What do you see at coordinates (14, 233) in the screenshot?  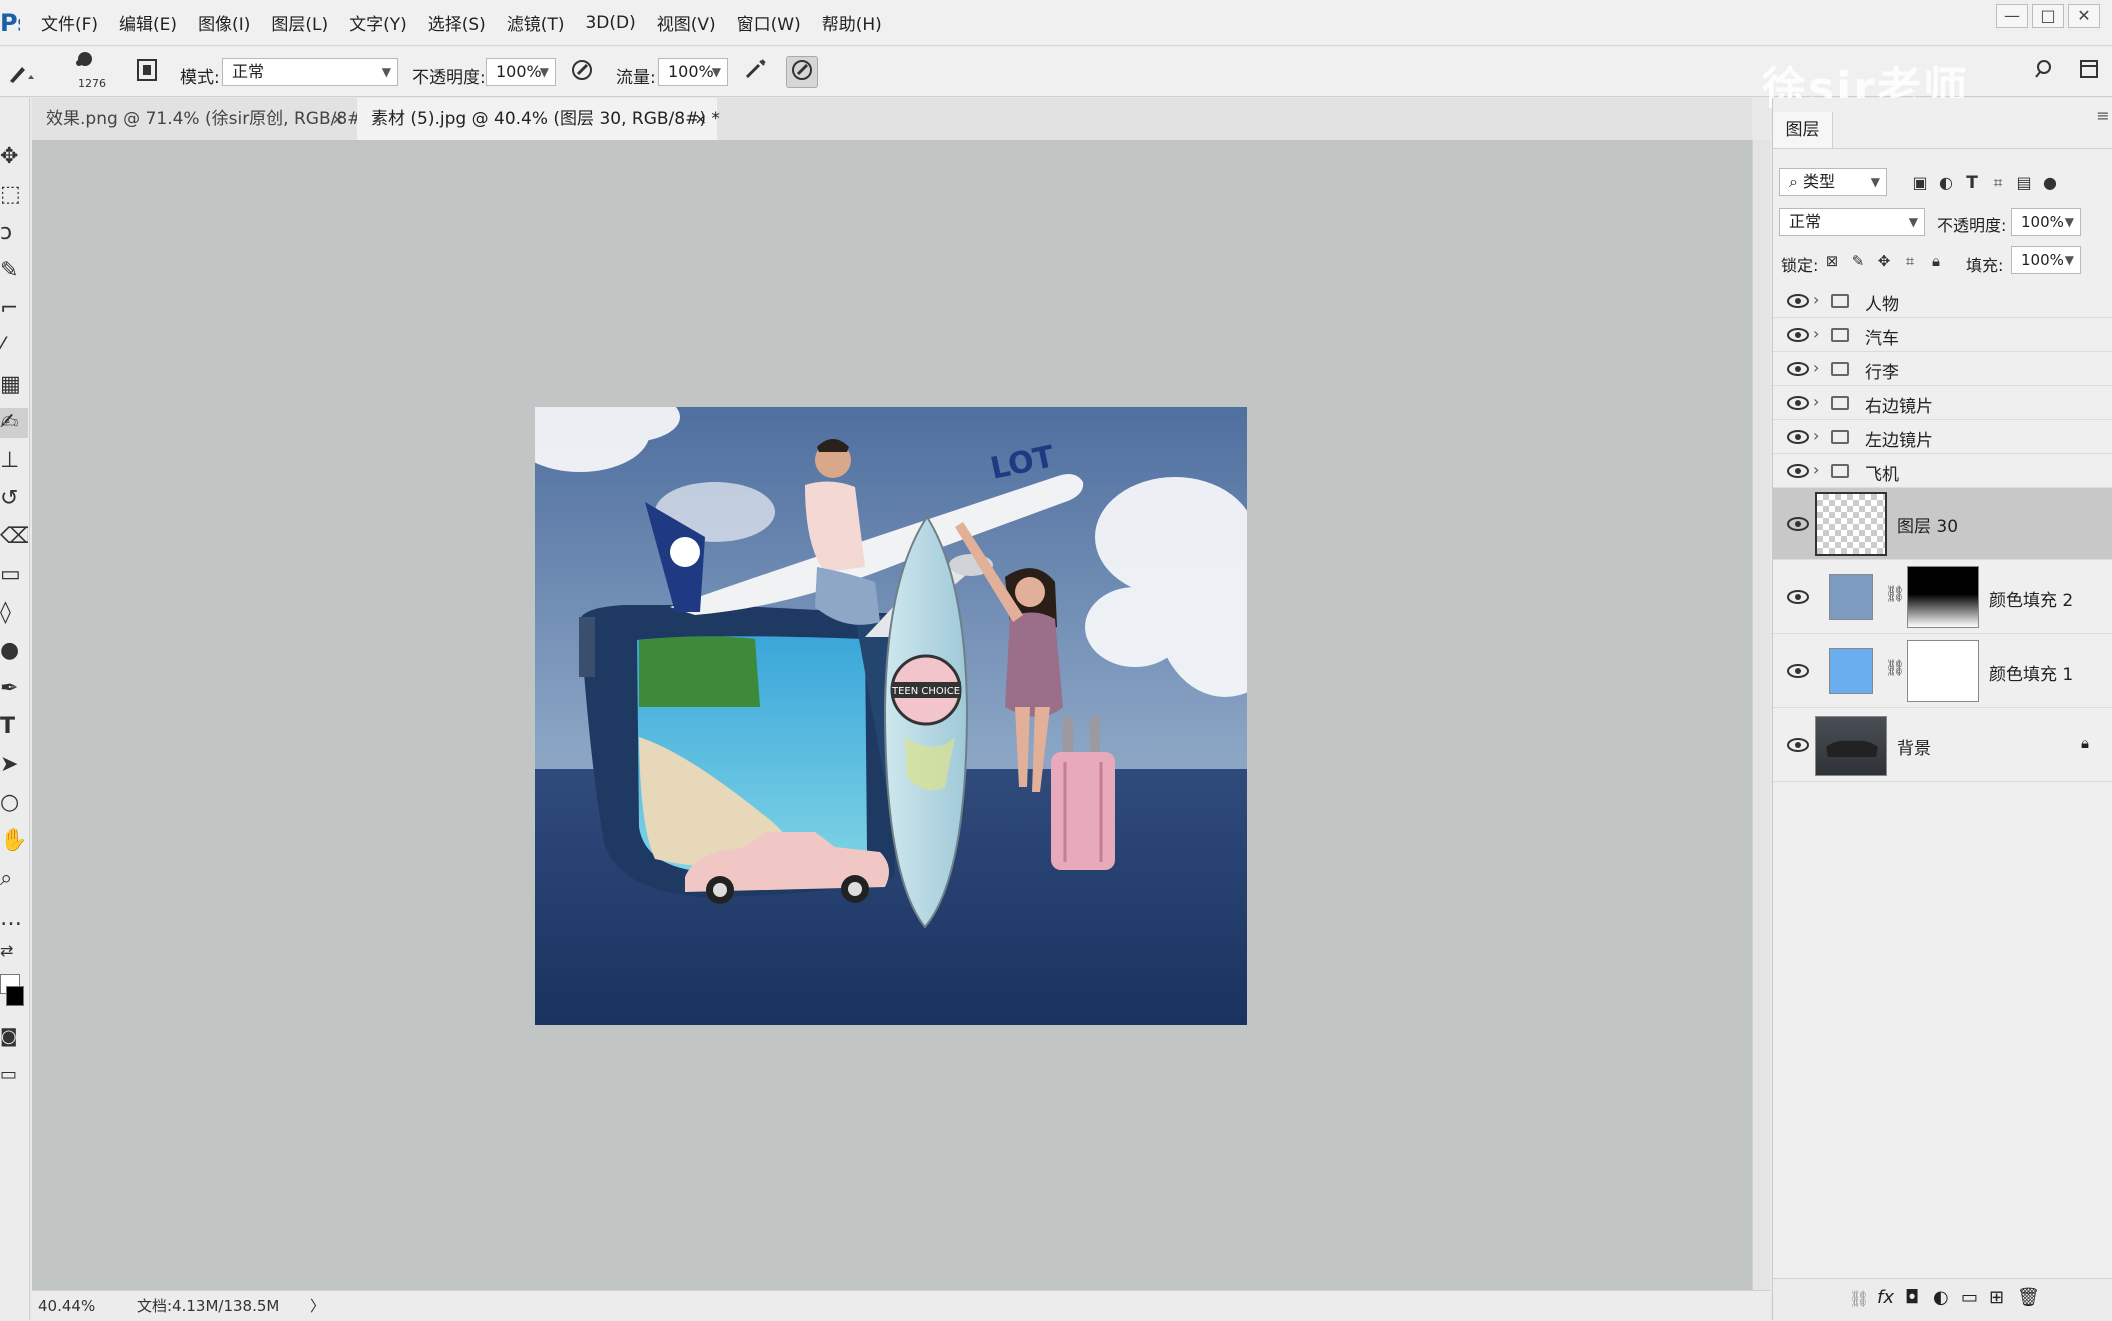 I see `lasso-tool-icon: ↄ` at bounding box center [14, 233].